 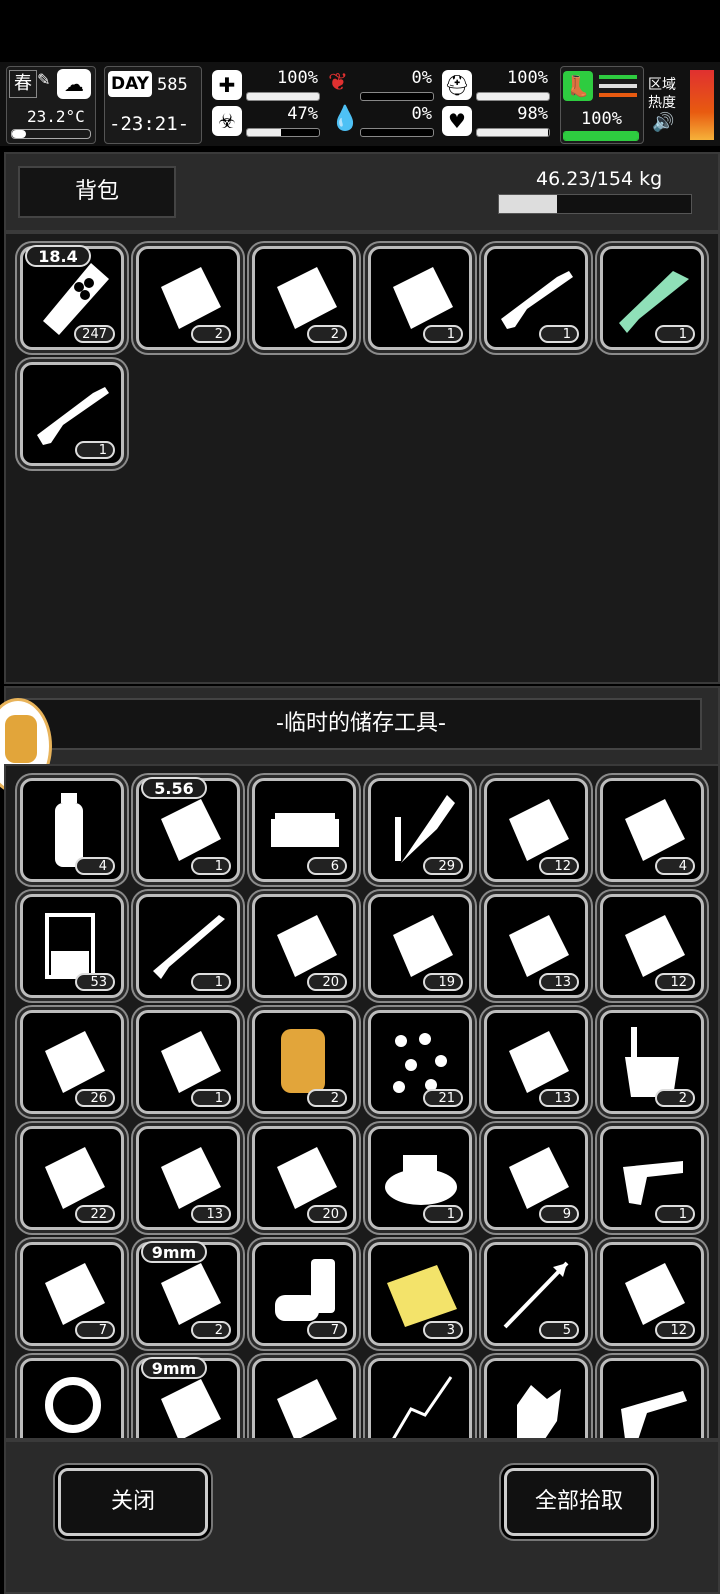 I want to click on storage-title: -临时的储存工具-, so click(x=361, y=724).